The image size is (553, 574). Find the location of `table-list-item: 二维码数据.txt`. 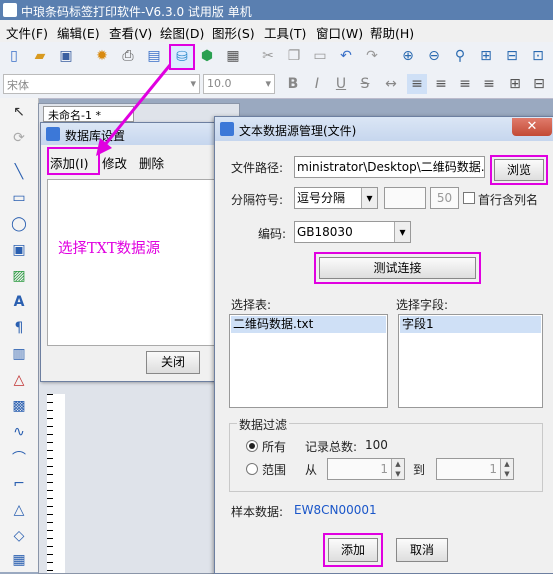

table-list-item: 二维码数据.txt is located at coordinates (308, 324).